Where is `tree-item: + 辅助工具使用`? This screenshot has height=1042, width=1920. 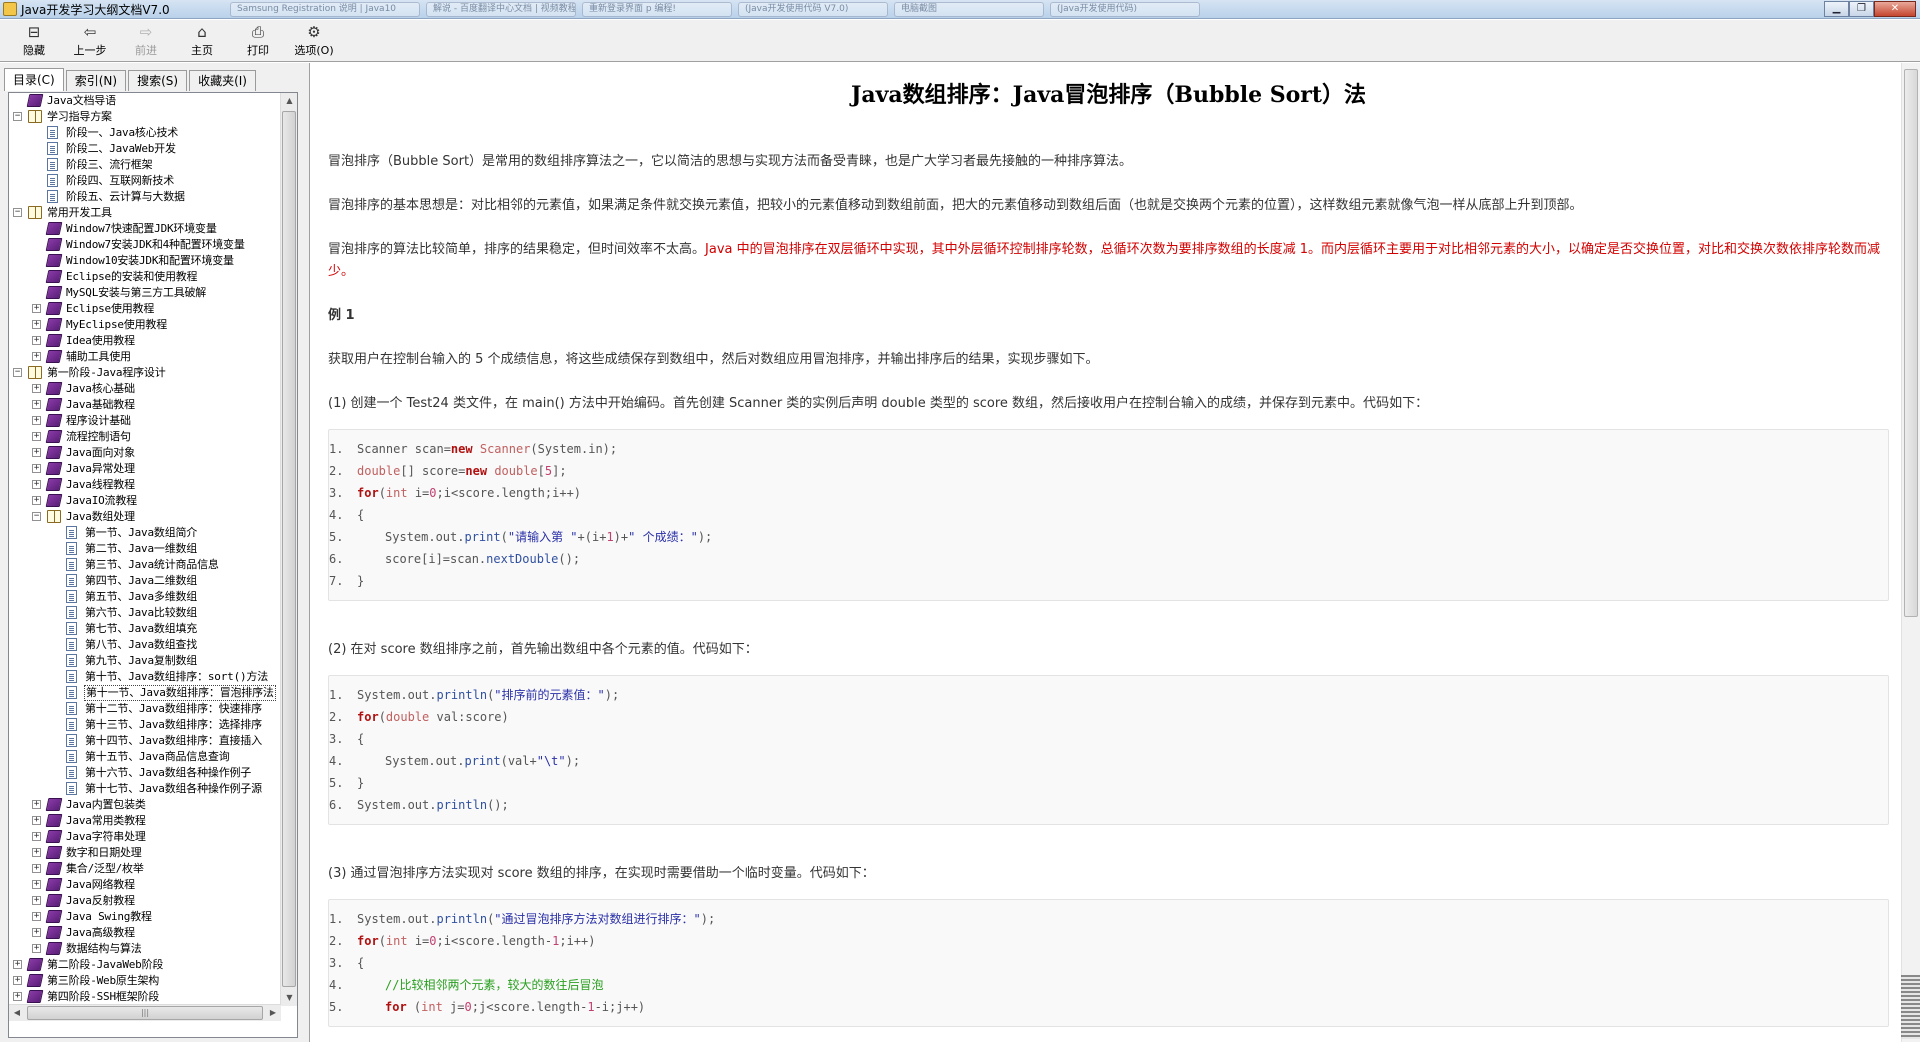 tree-item: + 辅助工具使用 is located at coordinates (145, 357).